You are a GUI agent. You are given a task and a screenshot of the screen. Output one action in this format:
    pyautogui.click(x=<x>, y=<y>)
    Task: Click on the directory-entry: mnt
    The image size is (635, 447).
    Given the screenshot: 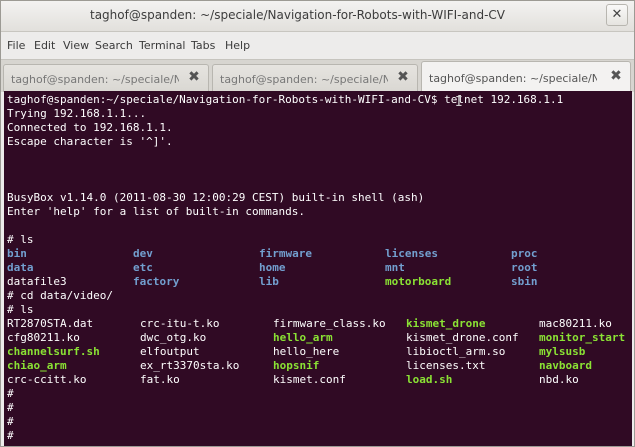 What is the action you would take?
    pyautogui.click(x=395, y=267)
    